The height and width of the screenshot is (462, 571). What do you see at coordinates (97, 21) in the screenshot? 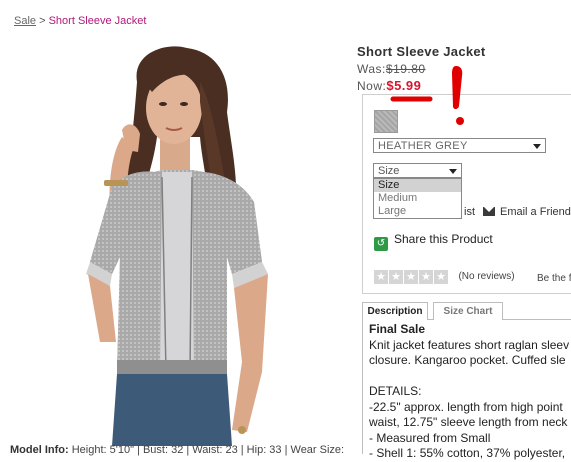
I see `breadcrumb-current: Short Sleeve Jacket` at bounding box center [97, 21].